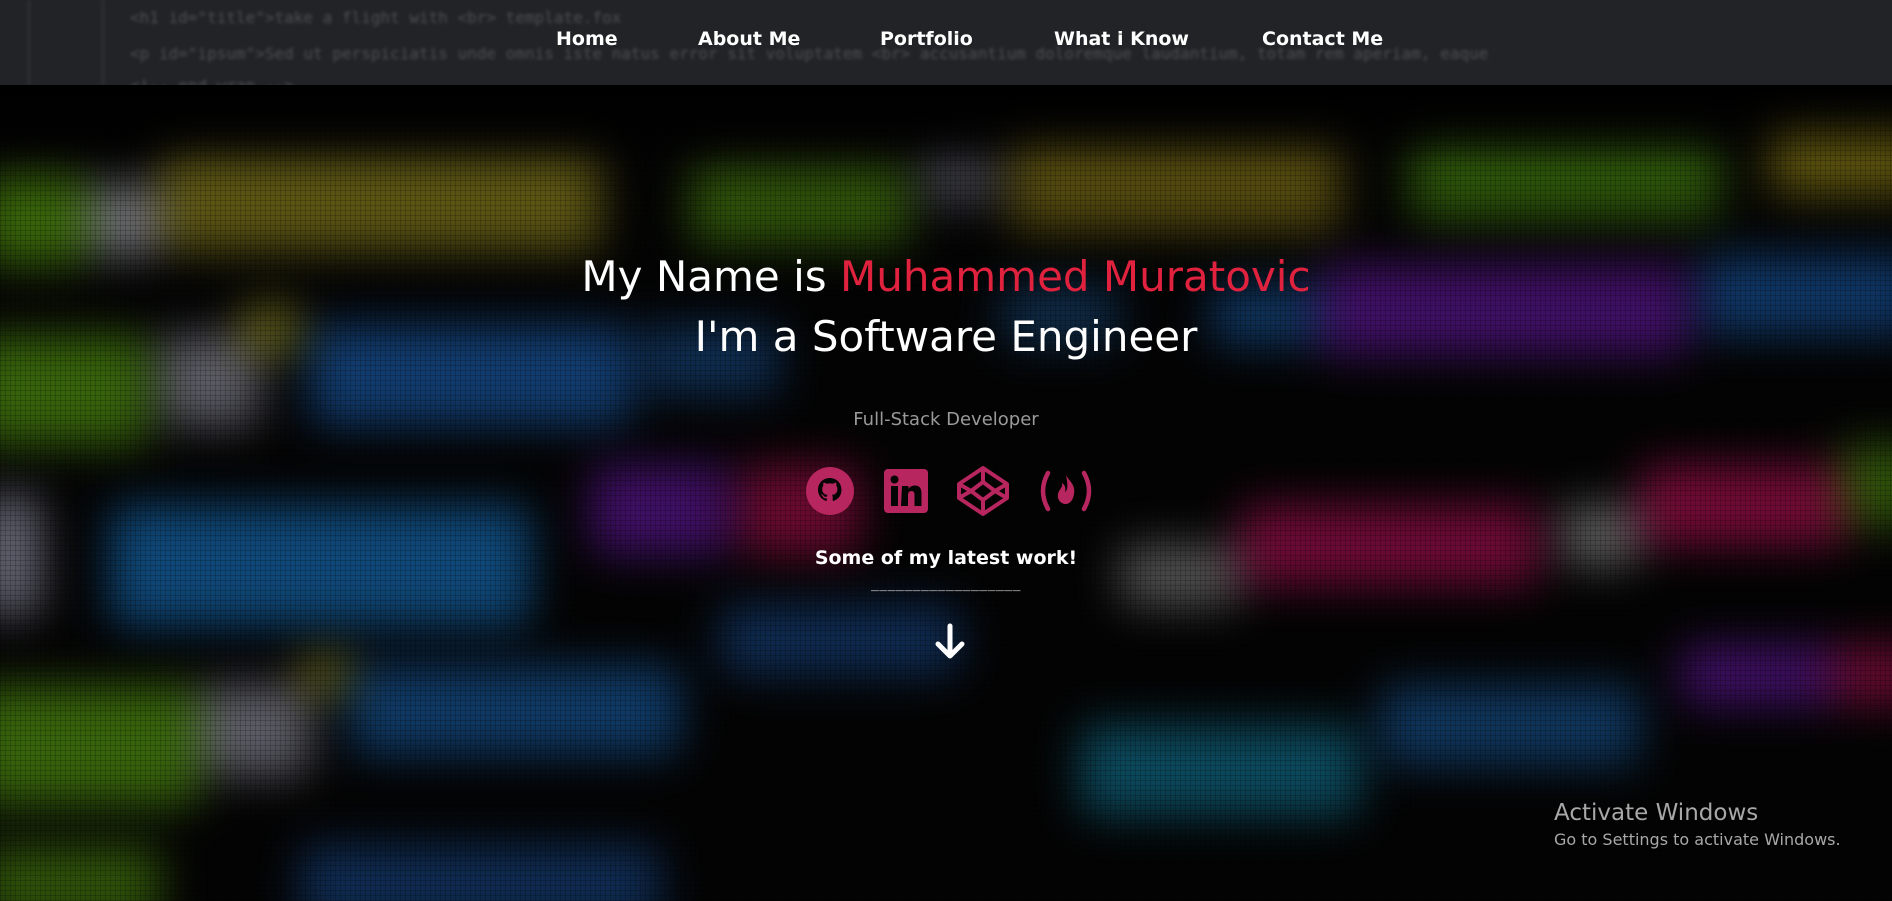 The height and width of the screenshot is (901, 1892). I want to click on hero-name: Muhammed Muratovic, so click(1075, 276).